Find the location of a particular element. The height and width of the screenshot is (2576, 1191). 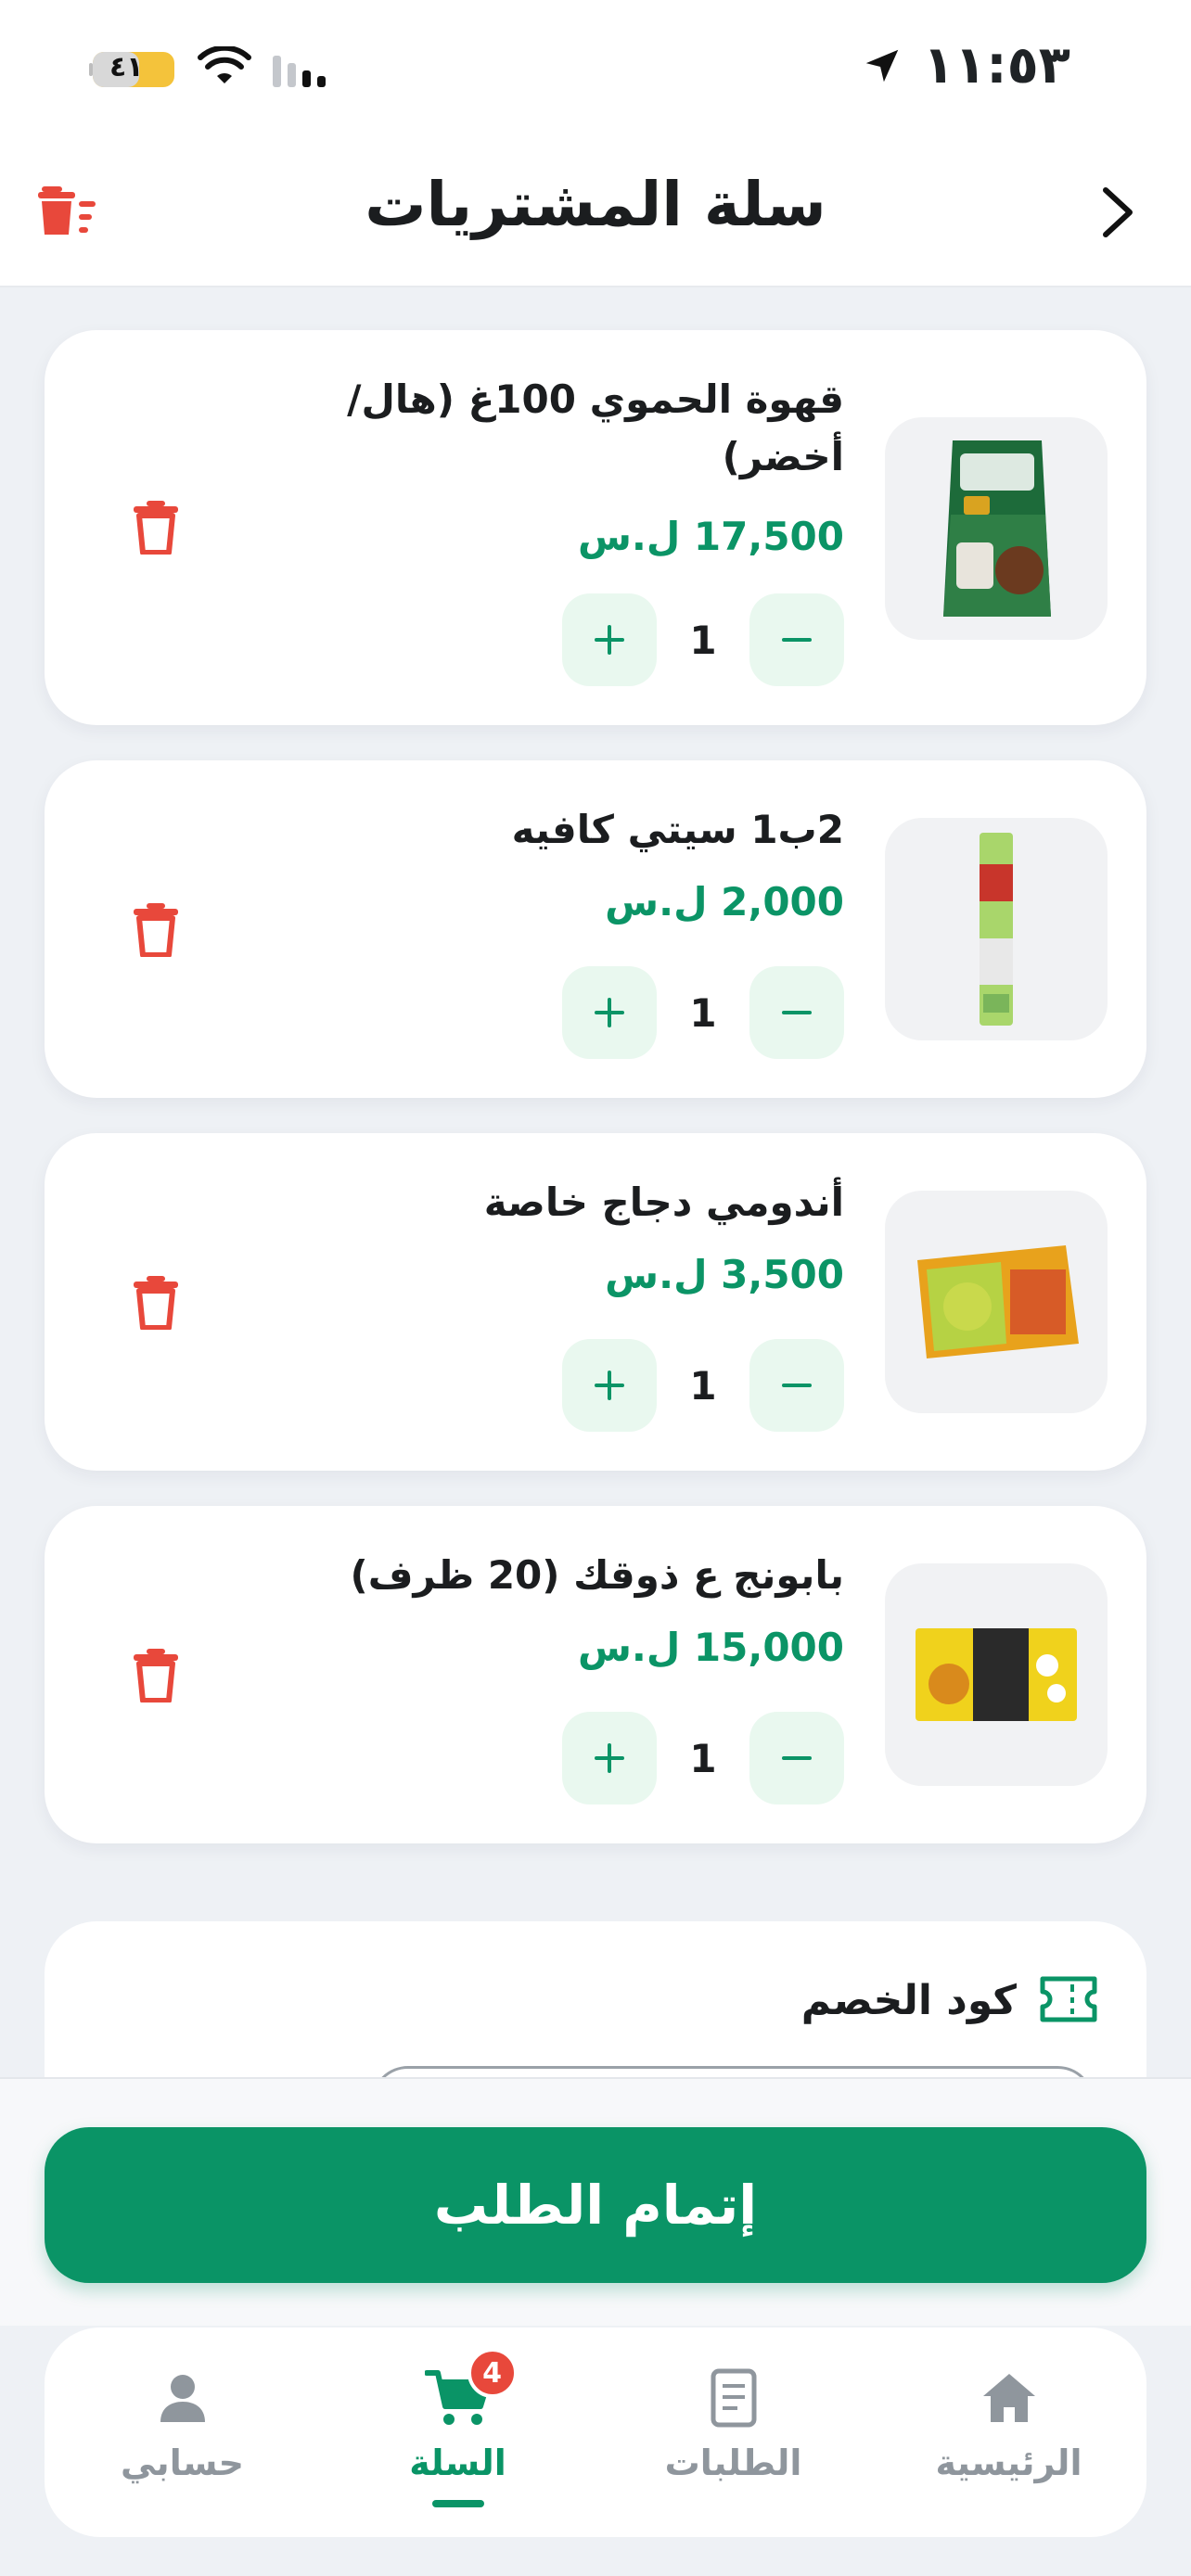

product-name: بابونج ع ذوقك (20 ظرف) is located at coordinates (597, 1575).